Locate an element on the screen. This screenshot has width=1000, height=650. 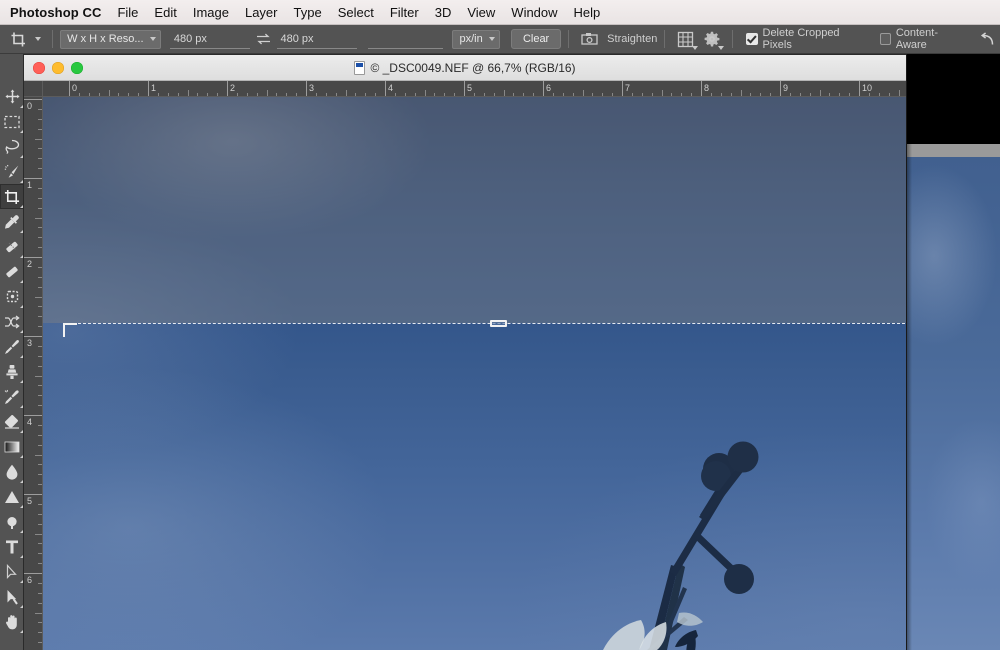
straighten-icon is located at coordinates (589, 39).